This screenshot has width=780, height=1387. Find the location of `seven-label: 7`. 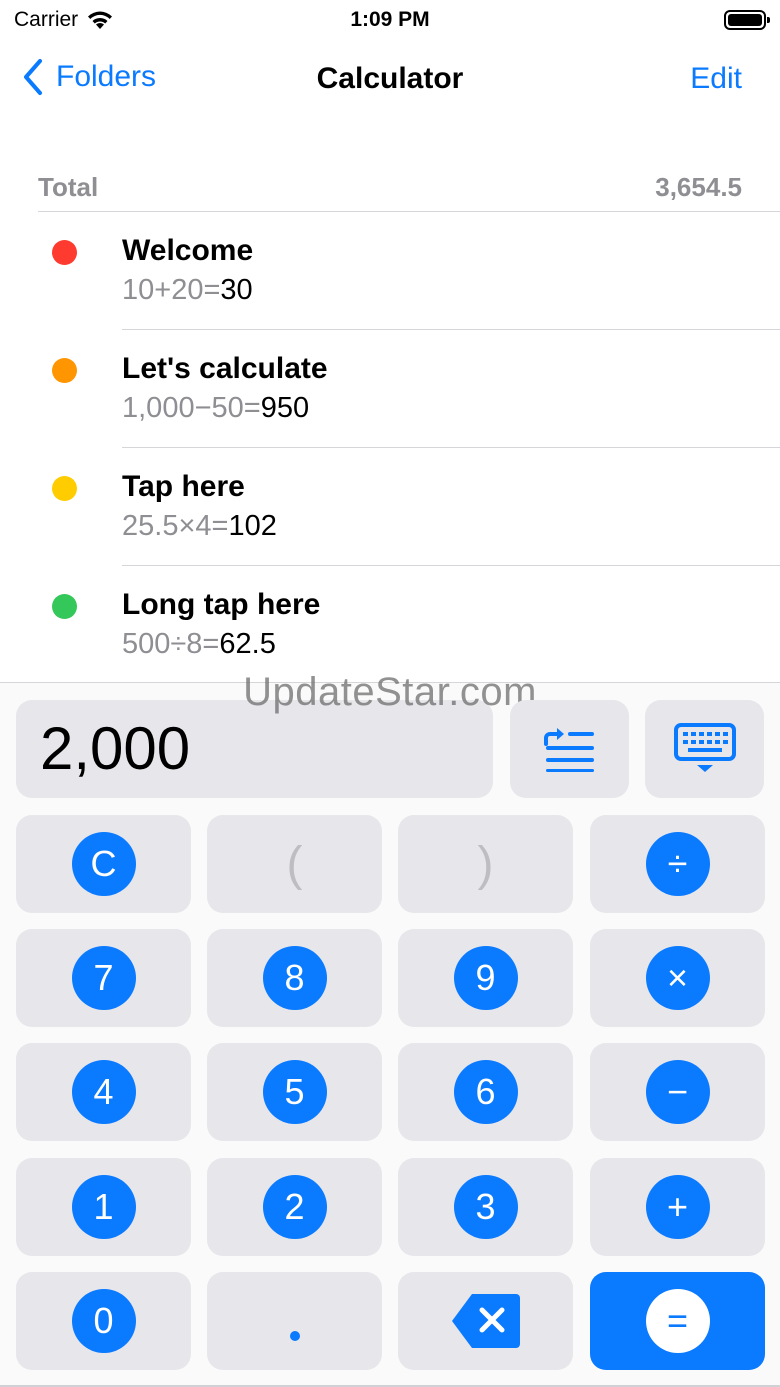

seven-label: 7 is located at coordinates (103, 978).